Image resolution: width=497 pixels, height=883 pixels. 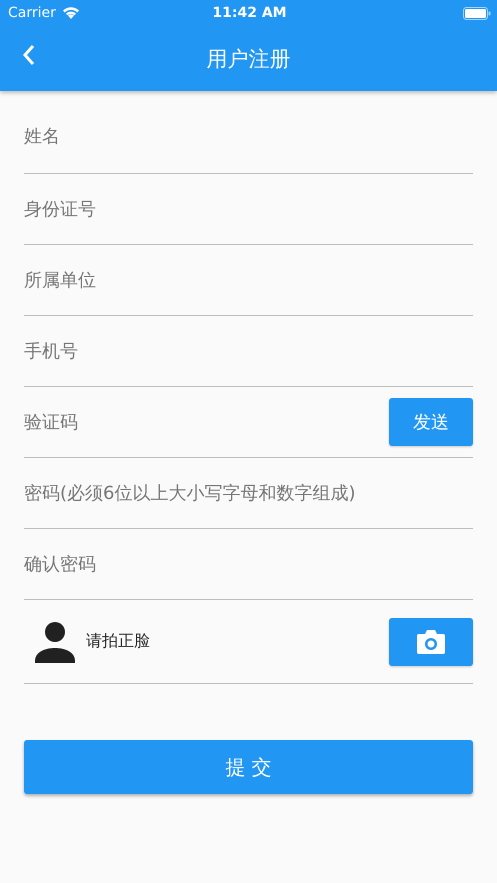 I want to click on input-field: 密码(必须6位以上大小写字母和数字组成), so click(x=248, y=493).